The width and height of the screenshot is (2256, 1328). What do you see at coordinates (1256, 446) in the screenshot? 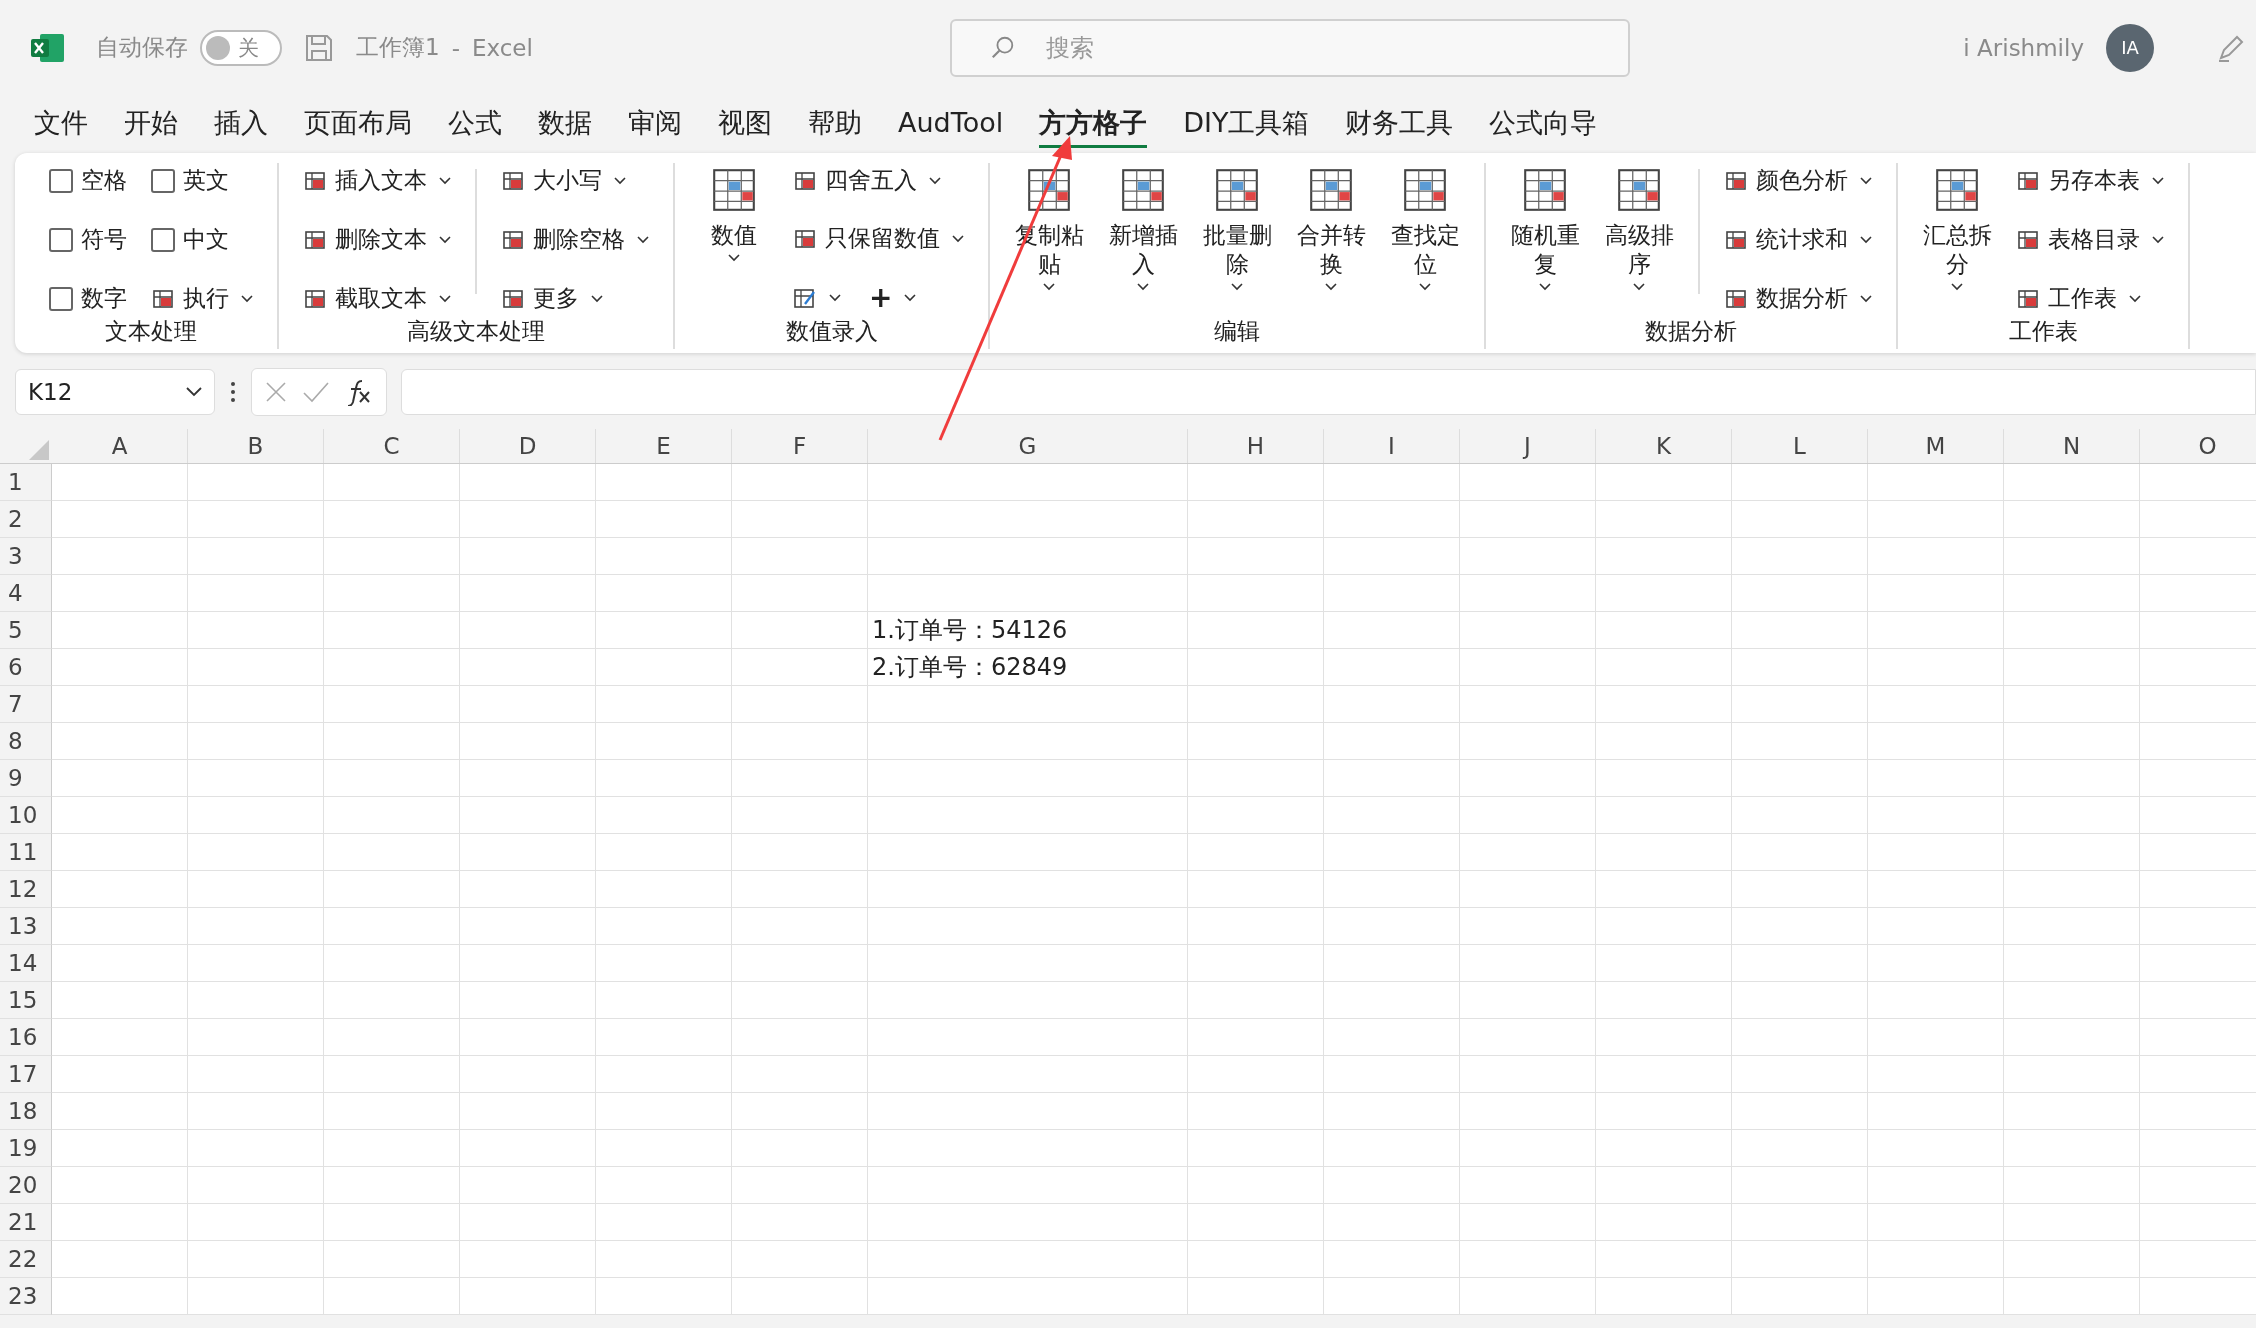
I see `column-header: H` at bounding box center [1256, 446].